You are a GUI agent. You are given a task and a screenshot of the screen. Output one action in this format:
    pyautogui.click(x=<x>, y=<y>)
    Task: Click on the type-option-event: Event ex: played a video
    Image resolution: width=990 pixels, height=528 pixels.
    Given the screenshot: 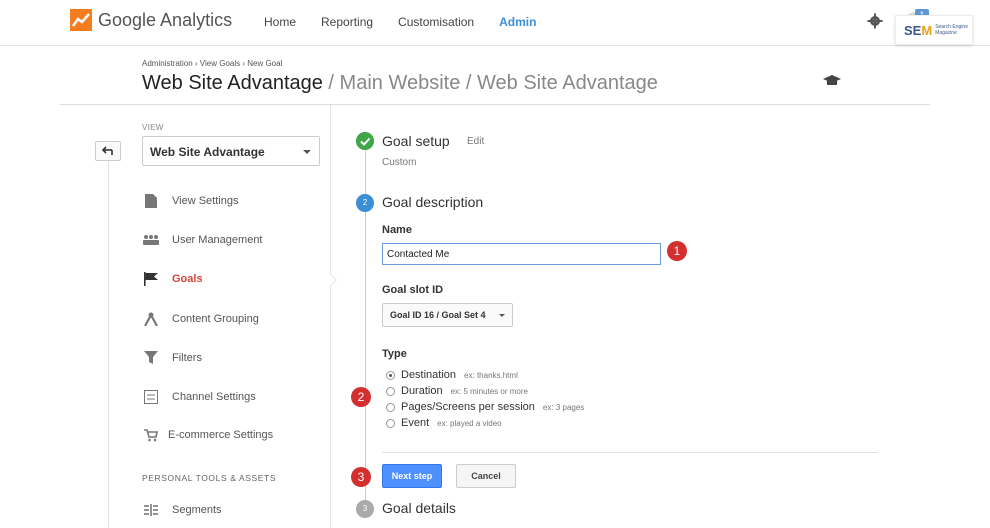 What is the action you would take?
    pyautogui.click(x=444, y=423)
    